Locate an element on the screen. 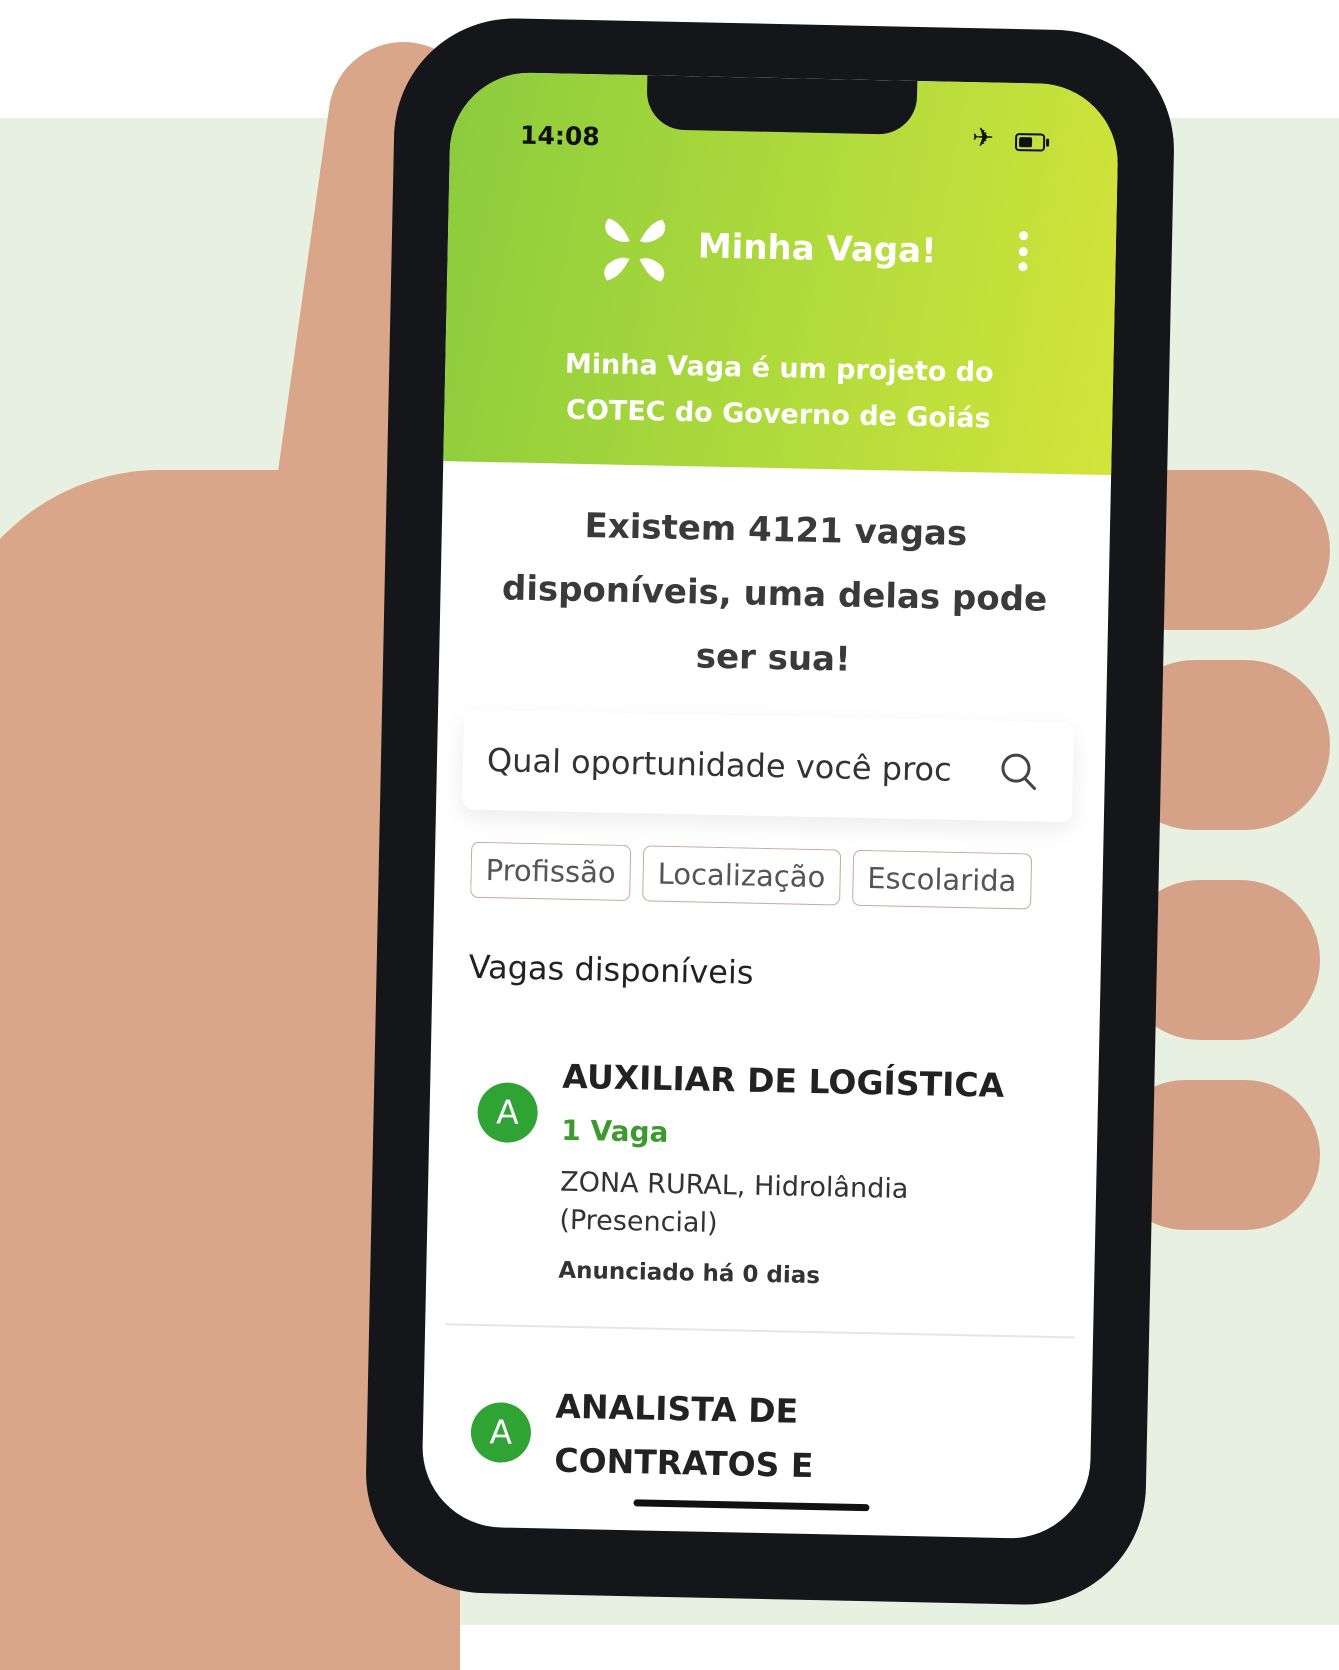 The width and height of the screenshot is (1339, 1670). job-location: ZONA RURAL, Hidrolândia (Presencial) is located at coordinates (734, 1202).